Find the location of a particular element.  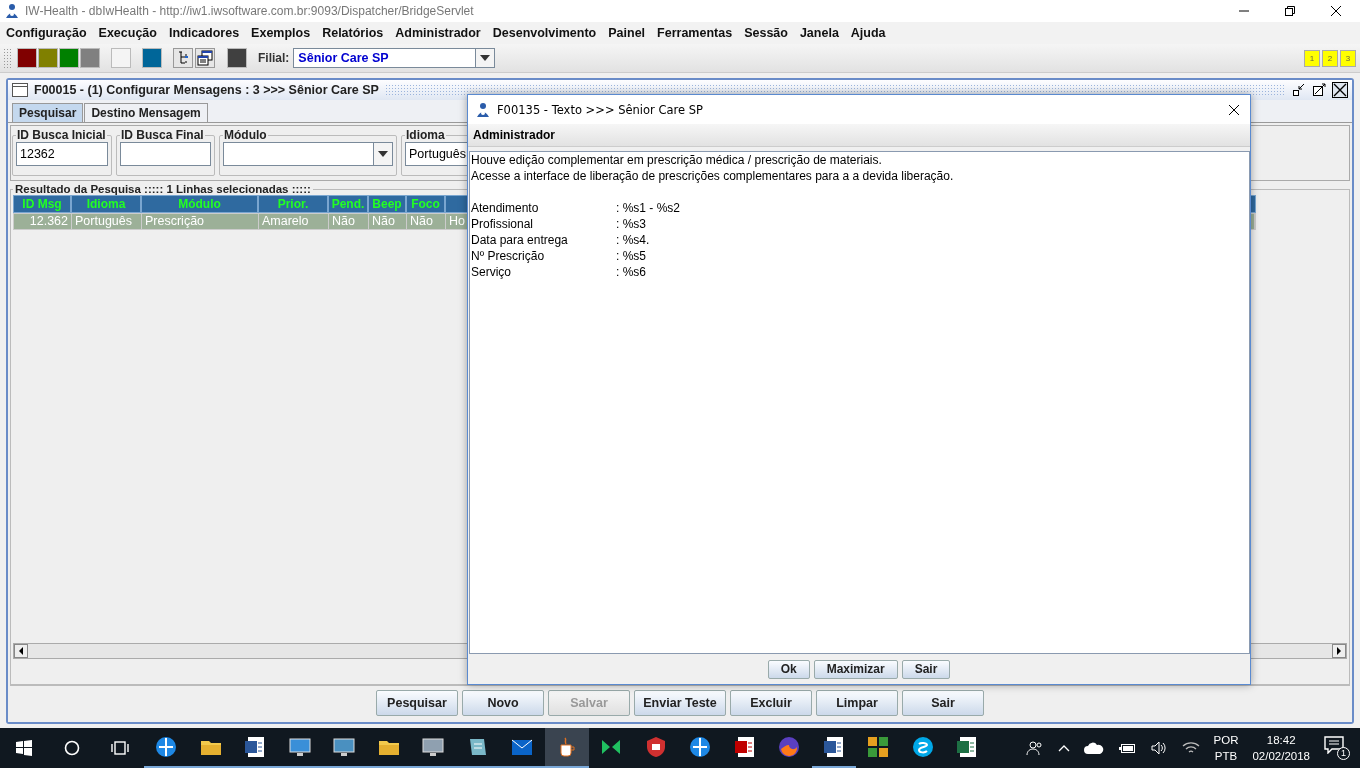

menu-item: Exemplos is located at coordinates (281, 33).